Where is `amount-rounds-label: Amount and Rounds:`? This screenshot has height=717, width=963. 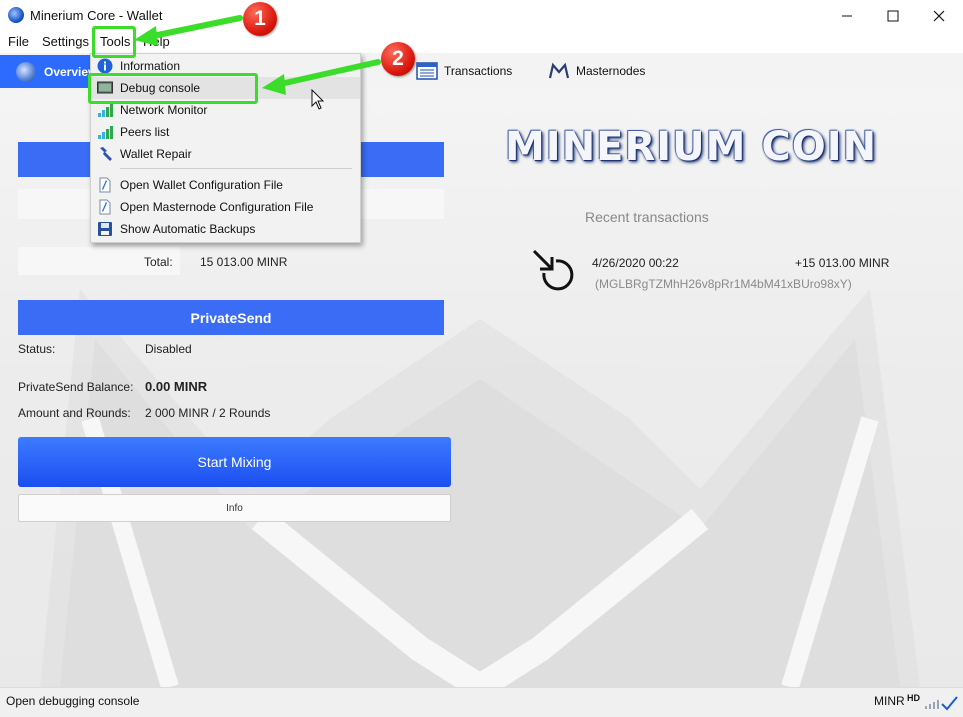 amount-rounds-label: Amount and Rounds: is located at coordinates (74, 413).